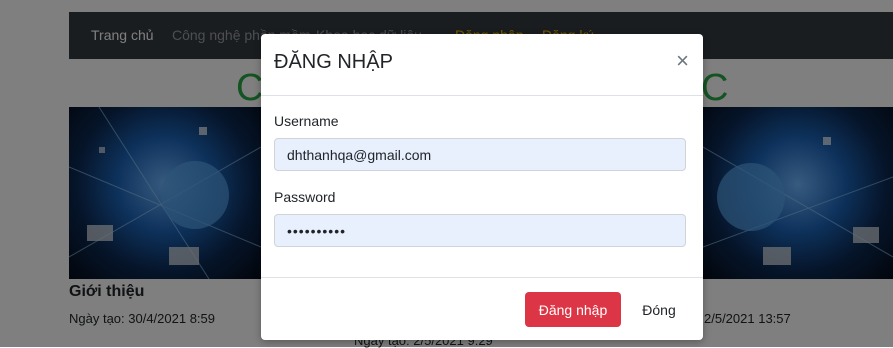  I want to click on username-label: Username, so click(306, 121).